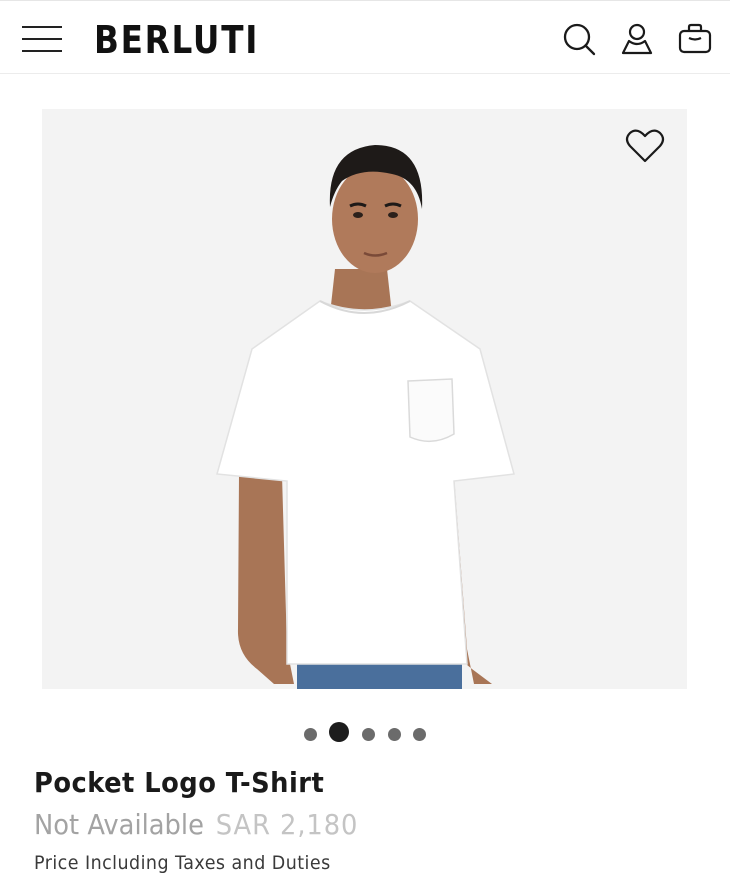  What do you see at coordinates (637, 39) in the screenshot?
I see `user-icon` at bounding box center [637, 39].